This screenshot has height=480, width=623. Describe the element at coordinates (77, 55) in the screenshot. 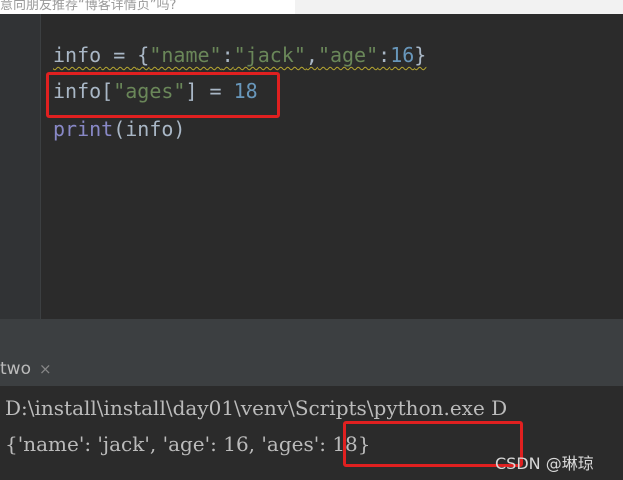

I see `line1-var: info` at that location.